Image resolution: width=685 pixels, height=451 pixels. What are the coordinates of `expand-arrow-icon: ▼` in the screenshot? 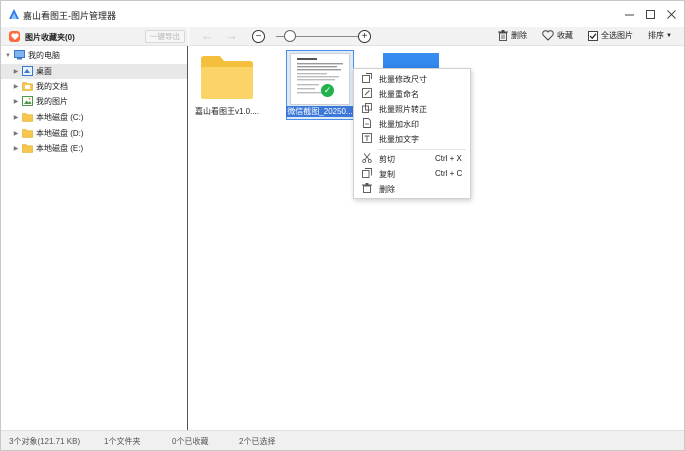 It's located at (8, 56).